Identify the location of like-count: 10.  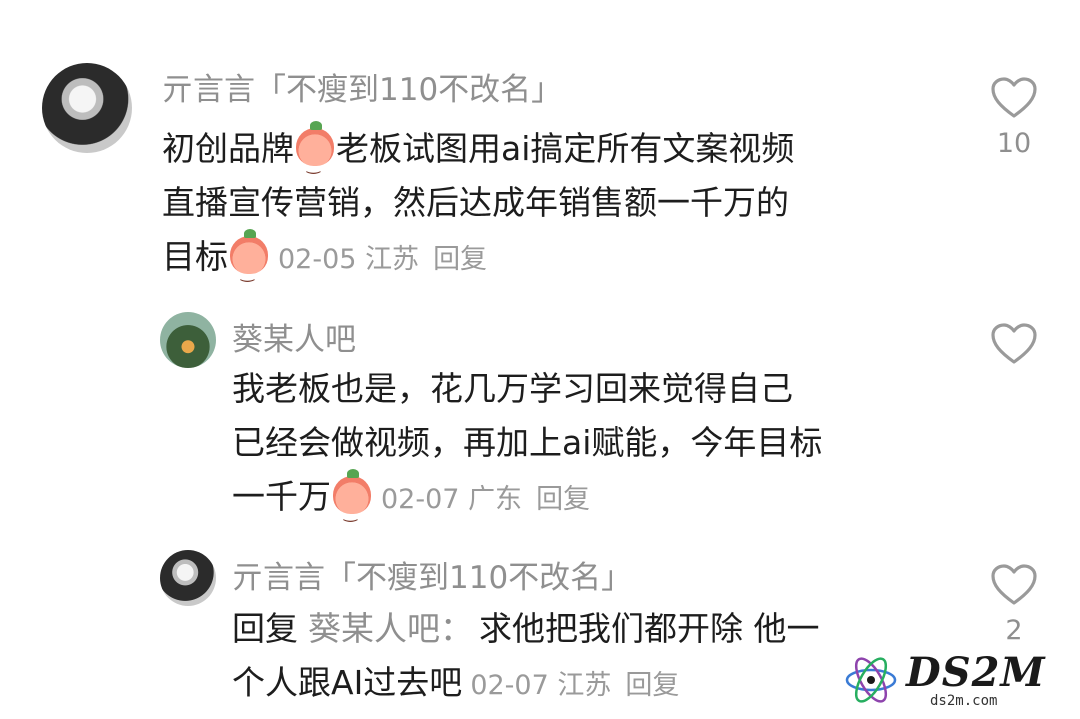
(1014, 143).